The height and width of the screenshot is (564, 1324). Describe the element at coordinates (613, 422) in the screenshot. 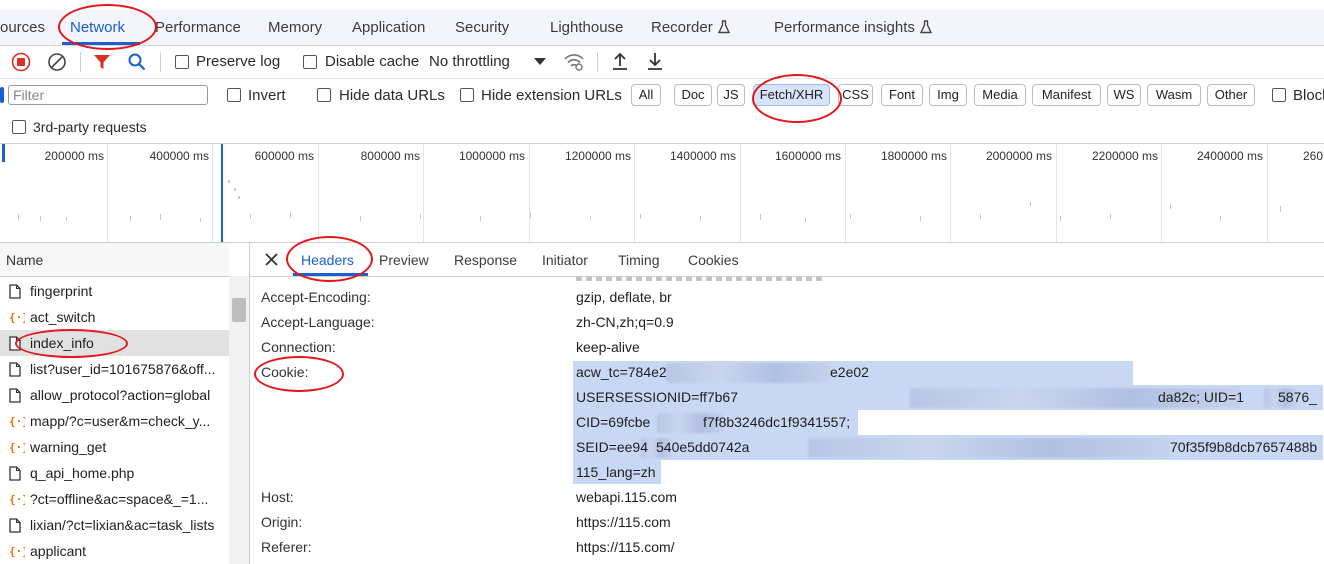

I see `cookie-value-line: CID=69fcbe` at that location.